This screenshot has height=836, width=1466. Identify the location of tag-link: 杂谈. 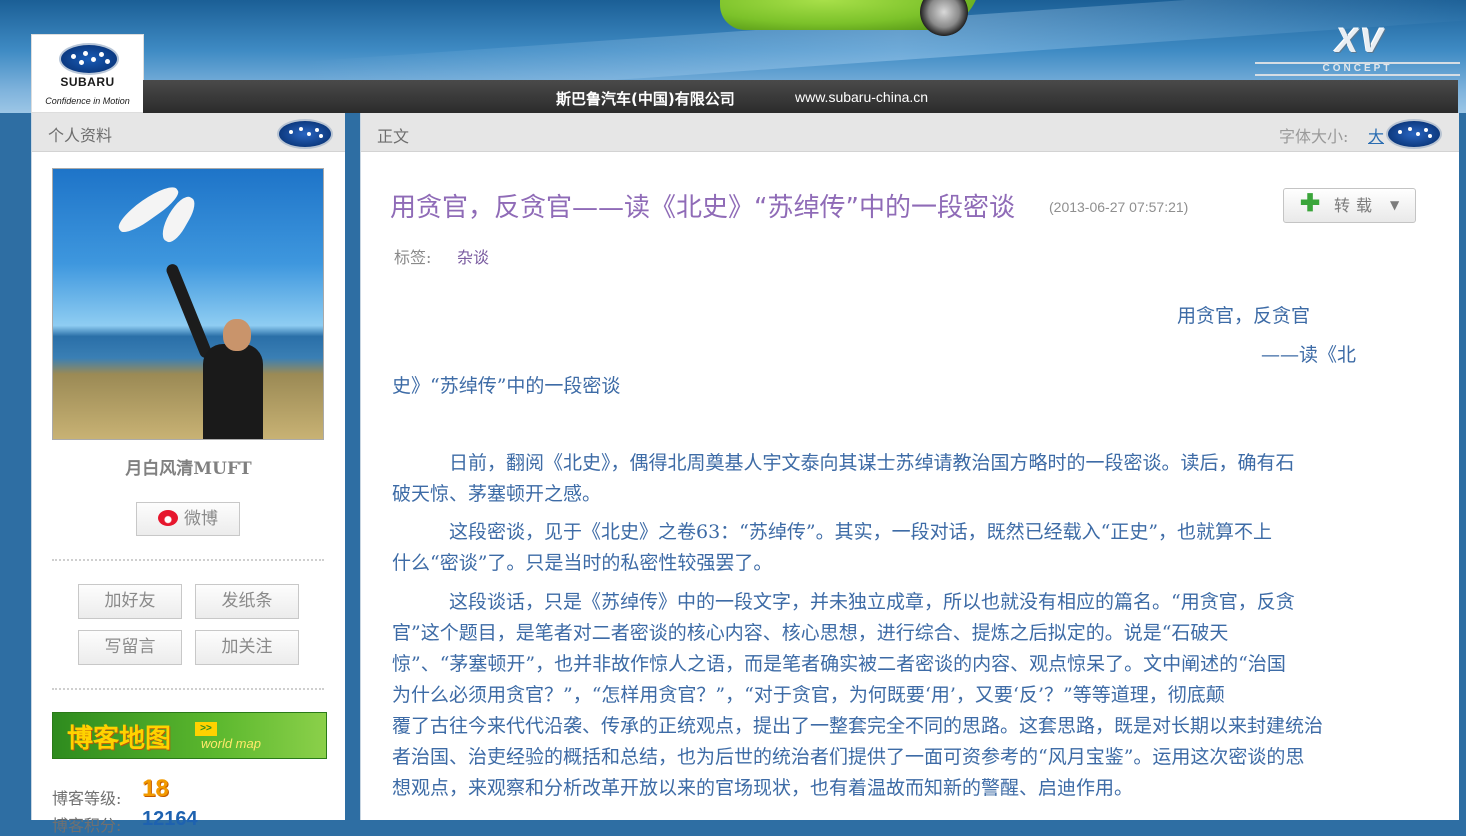
(473, 256).